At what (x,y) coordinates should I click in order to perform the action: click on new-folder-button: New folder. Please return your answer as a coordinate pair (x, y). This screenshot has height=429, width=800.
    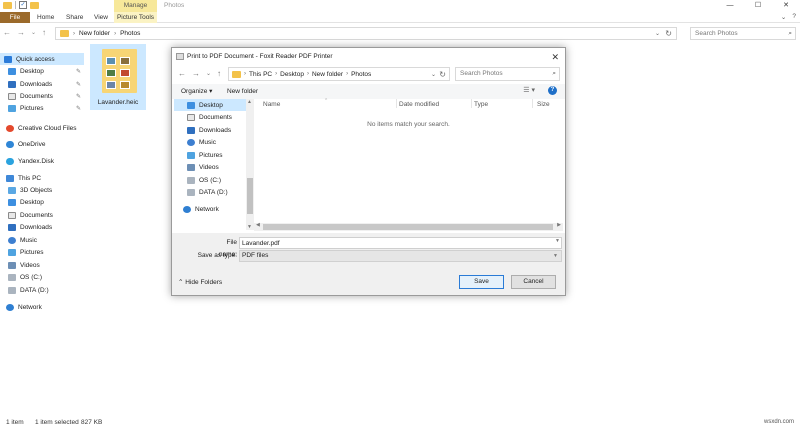
    Looking at the image, I should click on (242, 91).